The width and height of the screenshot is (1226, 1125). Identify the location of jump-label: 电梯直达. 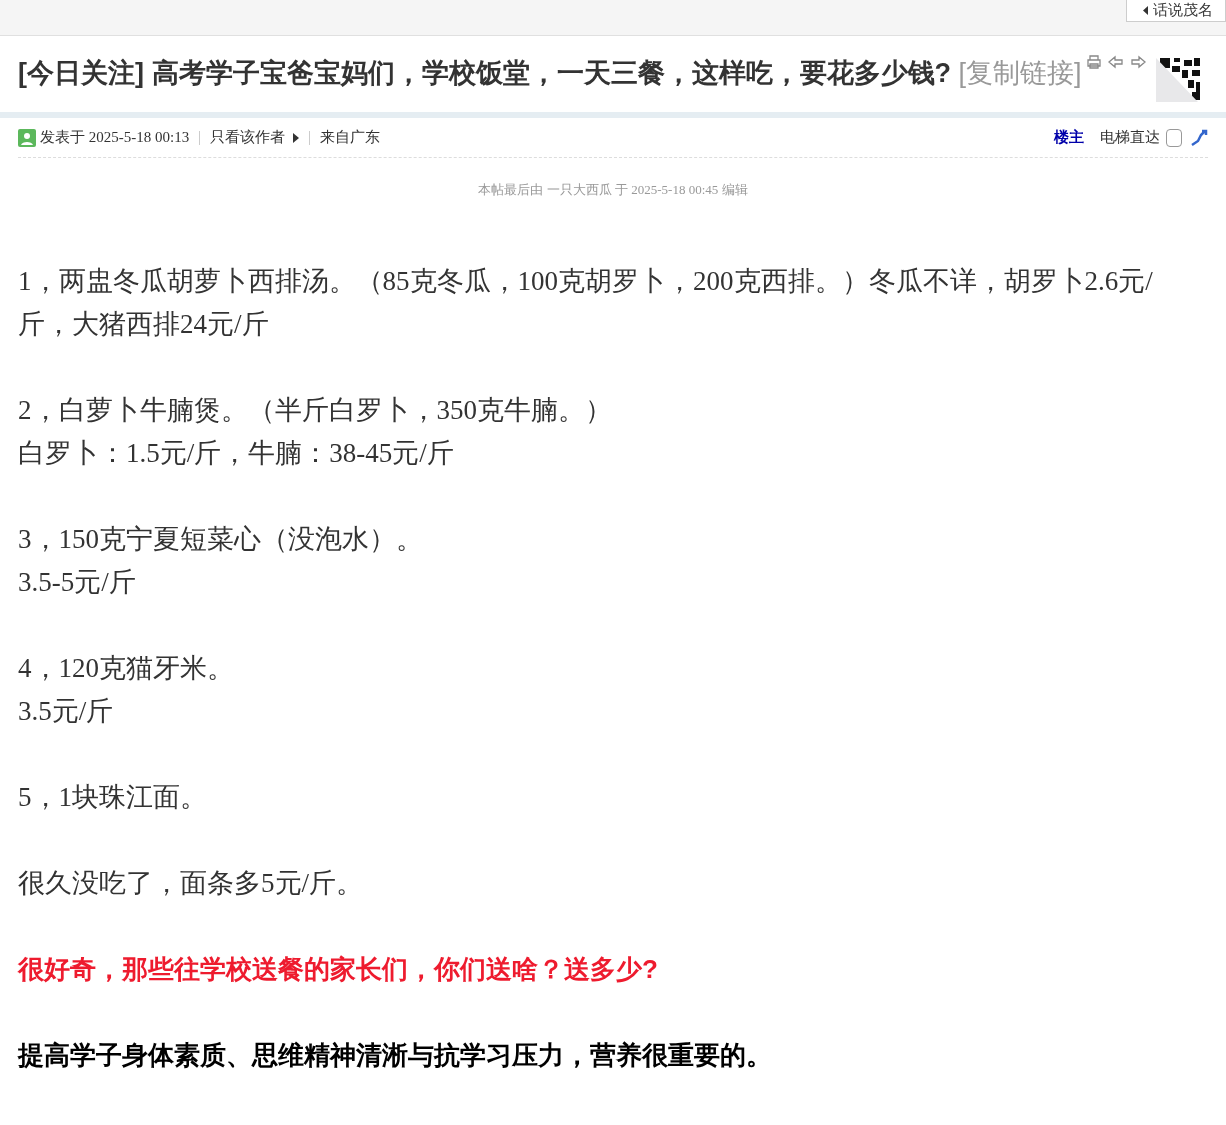
(1130, 137).